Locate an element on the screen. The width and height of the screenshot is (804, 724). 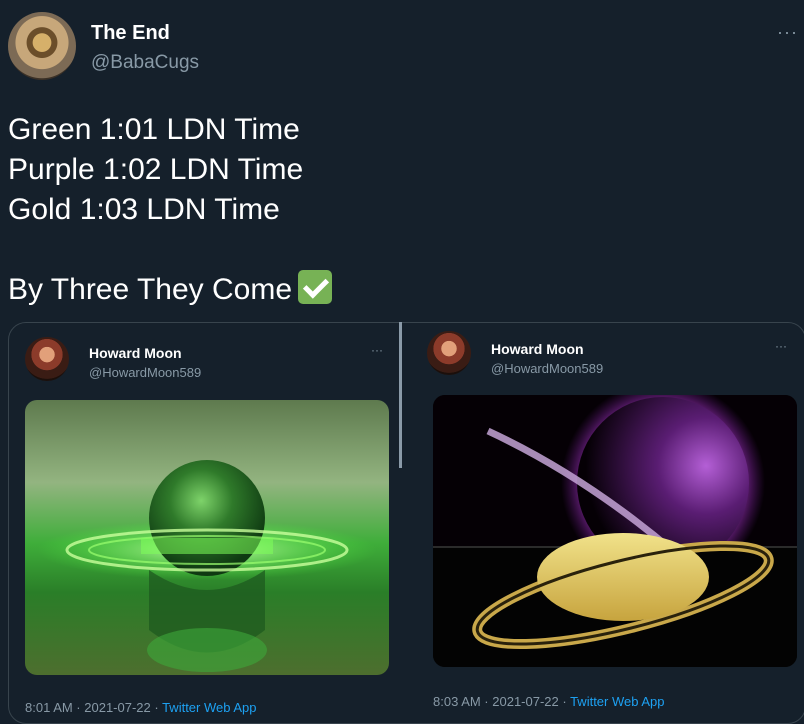
green-planet-graphic is located at coordinates (207, 566).